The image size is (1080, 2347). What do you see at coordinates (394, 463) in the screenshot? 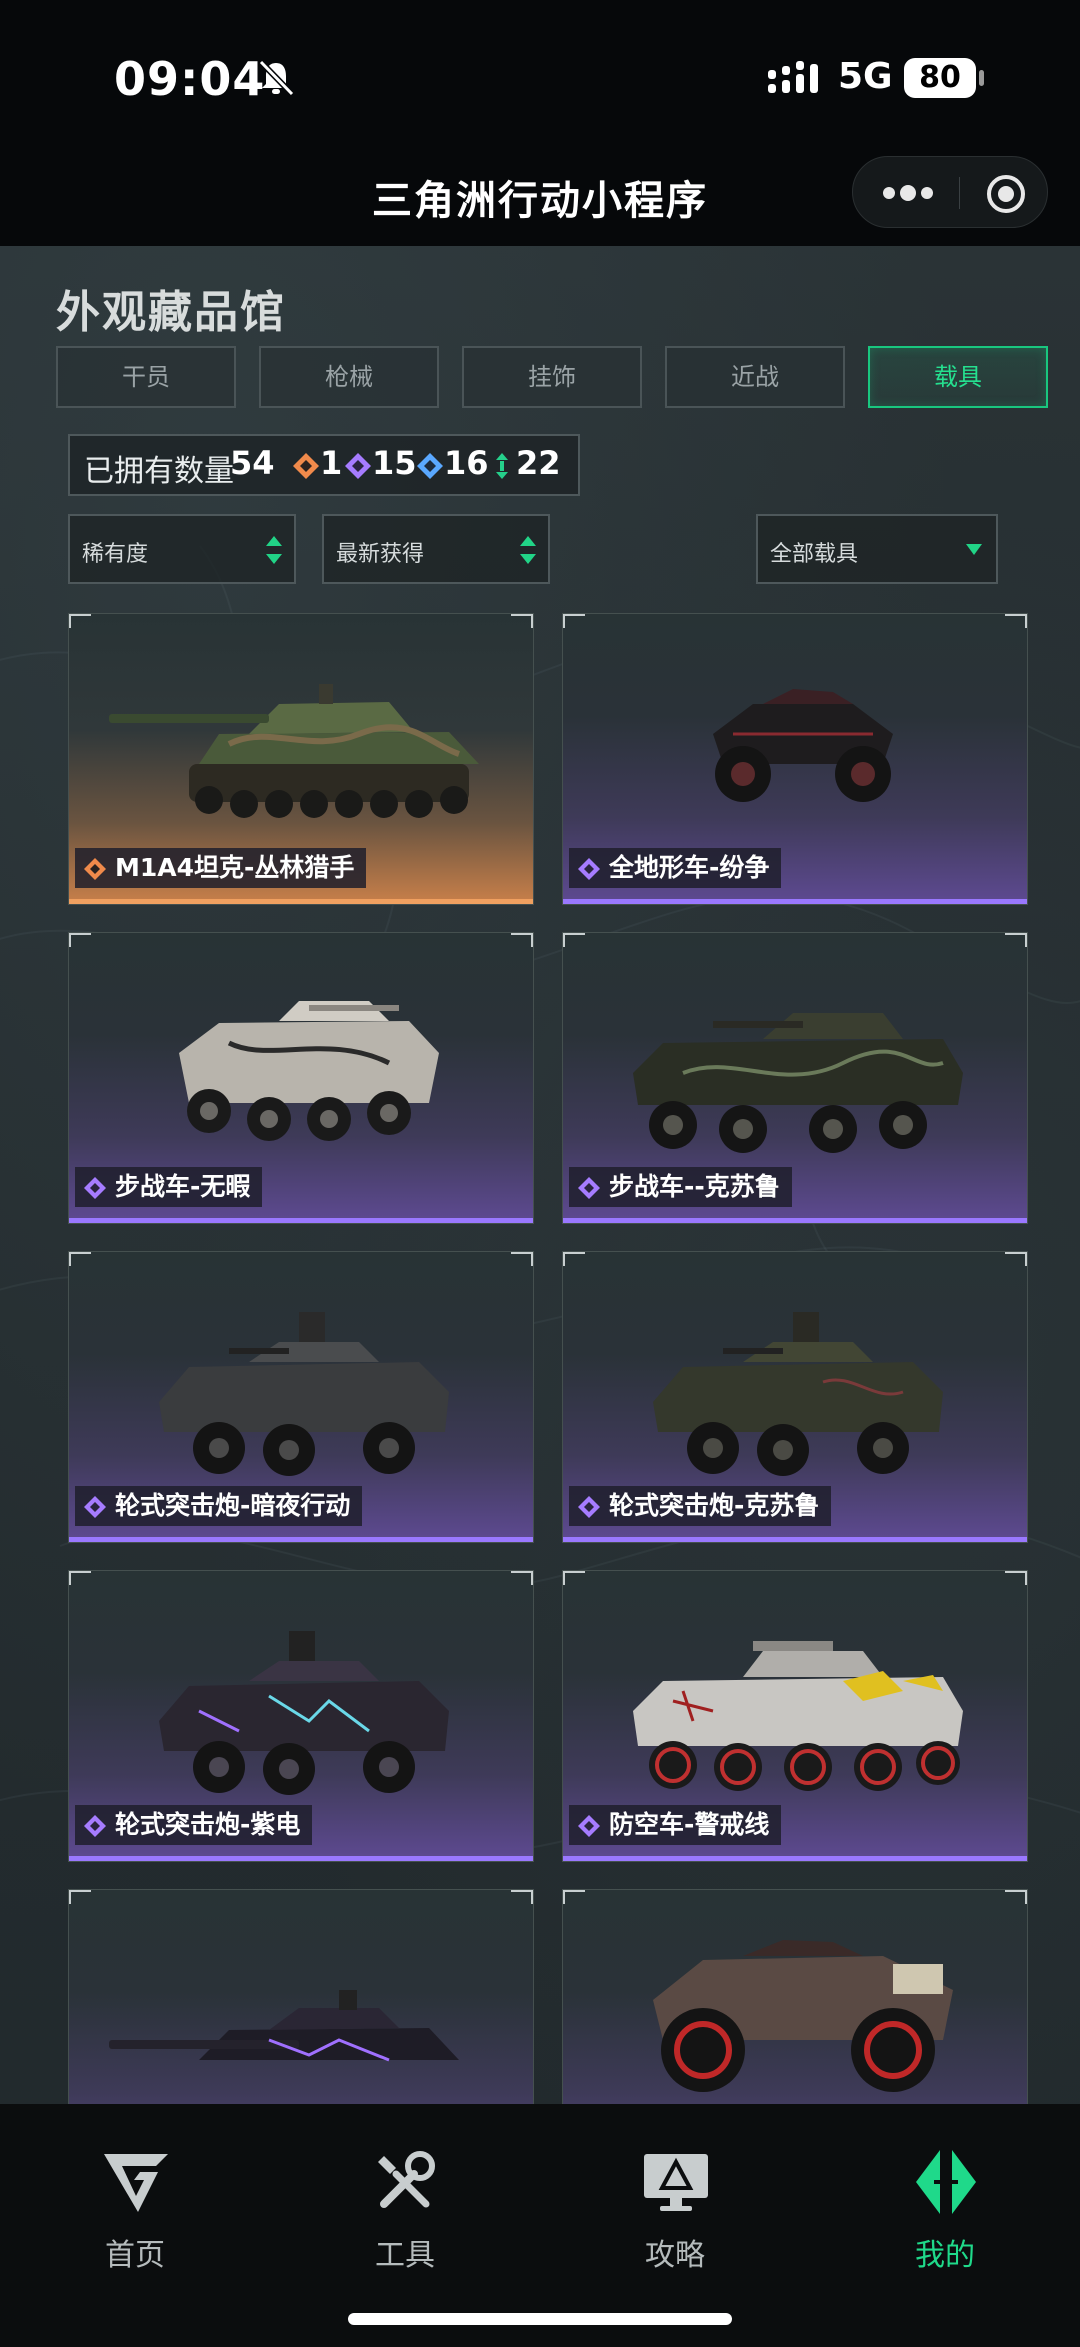
I see `purple-count: 15` at bounding box center [394, 463].